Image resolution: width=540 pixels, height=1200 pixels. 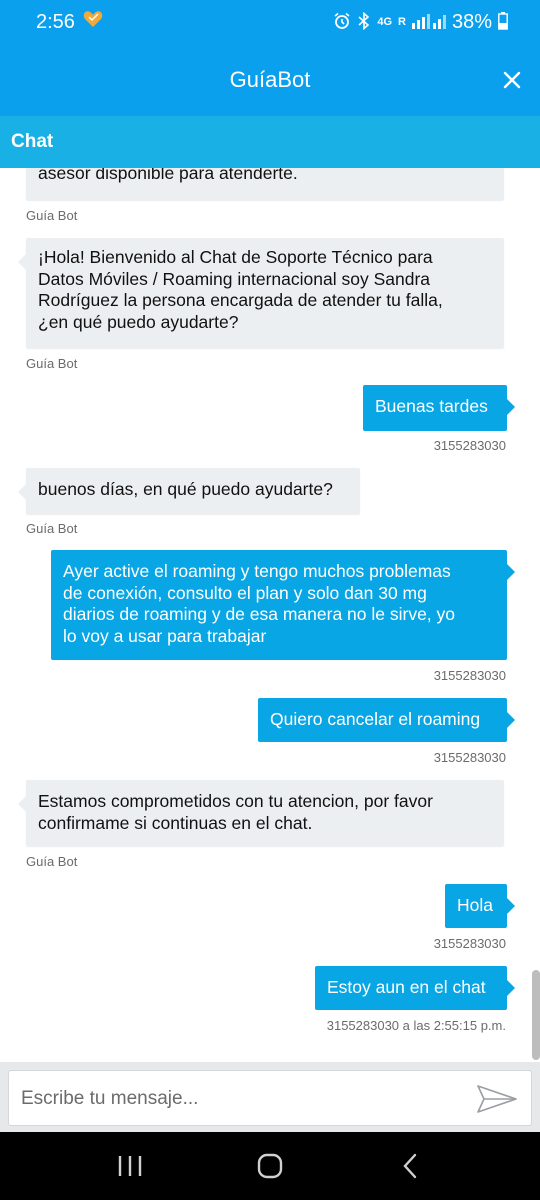 What do you see at coordinates (93, 22) in the screenshot?
I see `heart-icon` at bounding box center [93, 22].